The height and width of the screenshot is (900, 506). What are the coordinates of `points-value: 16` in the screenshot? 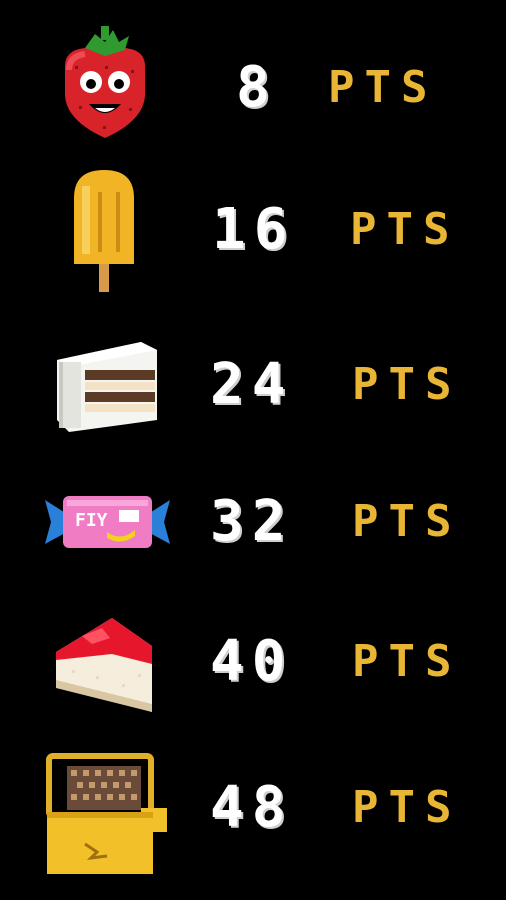 It's located at (254, 229).